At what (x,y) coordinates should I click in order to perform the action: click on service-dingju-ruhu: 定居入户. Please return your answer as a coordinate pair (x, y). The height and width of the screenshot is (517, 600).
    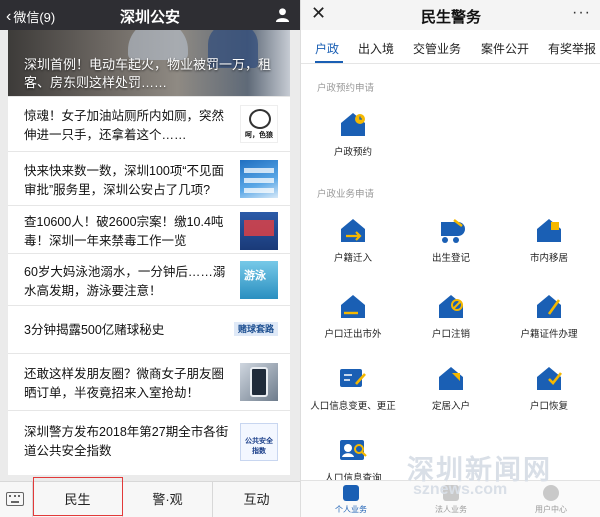
    Looking at the image, I should click on (451, 388).